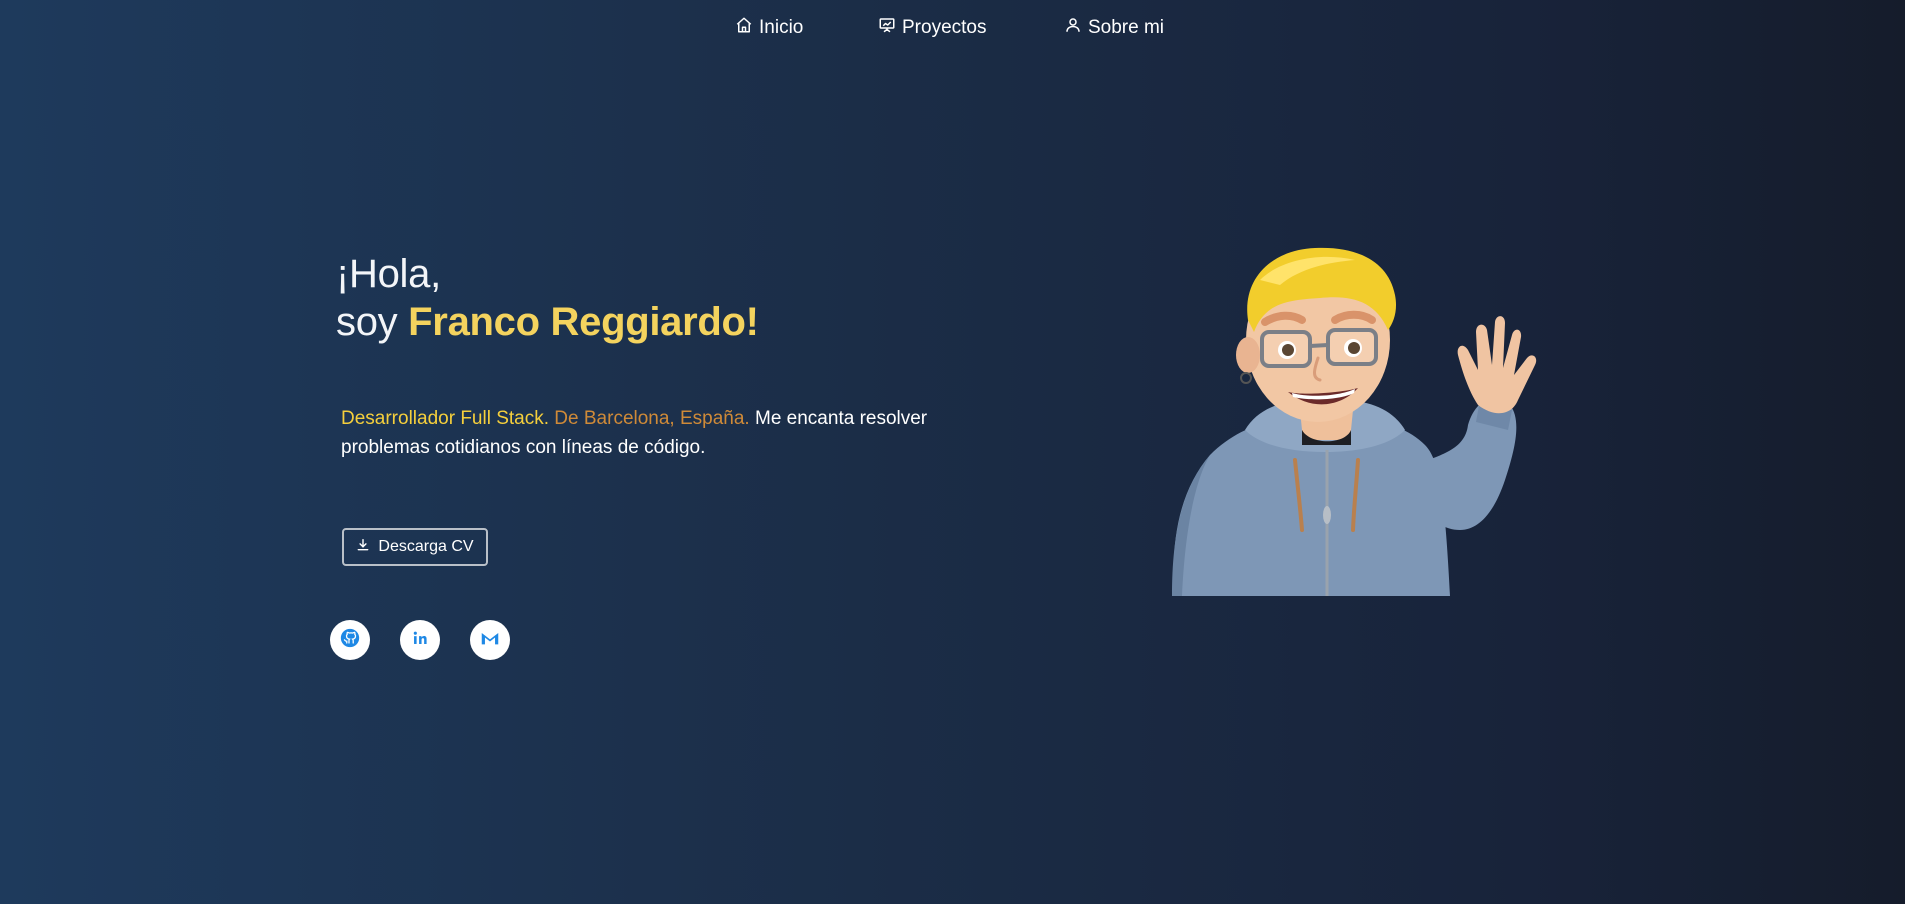 This screenshot has width=1905, height=904. What do you see at coordinates (363, 547) in the screenshot?
I see `download-icon` at bounding box center [363, 547].